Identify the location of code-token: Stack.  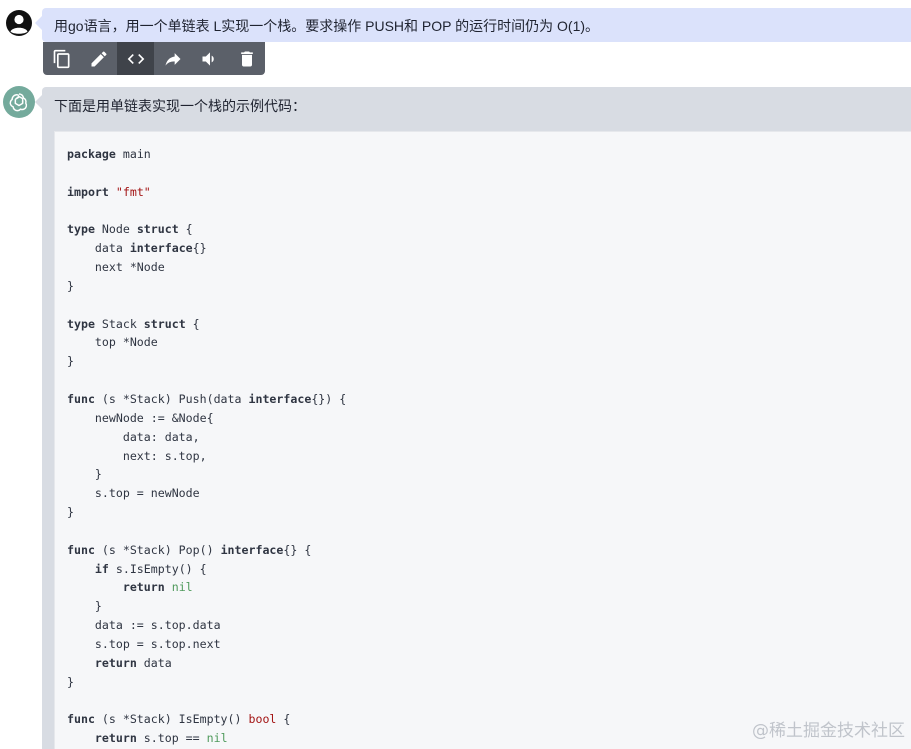
(119, 323).